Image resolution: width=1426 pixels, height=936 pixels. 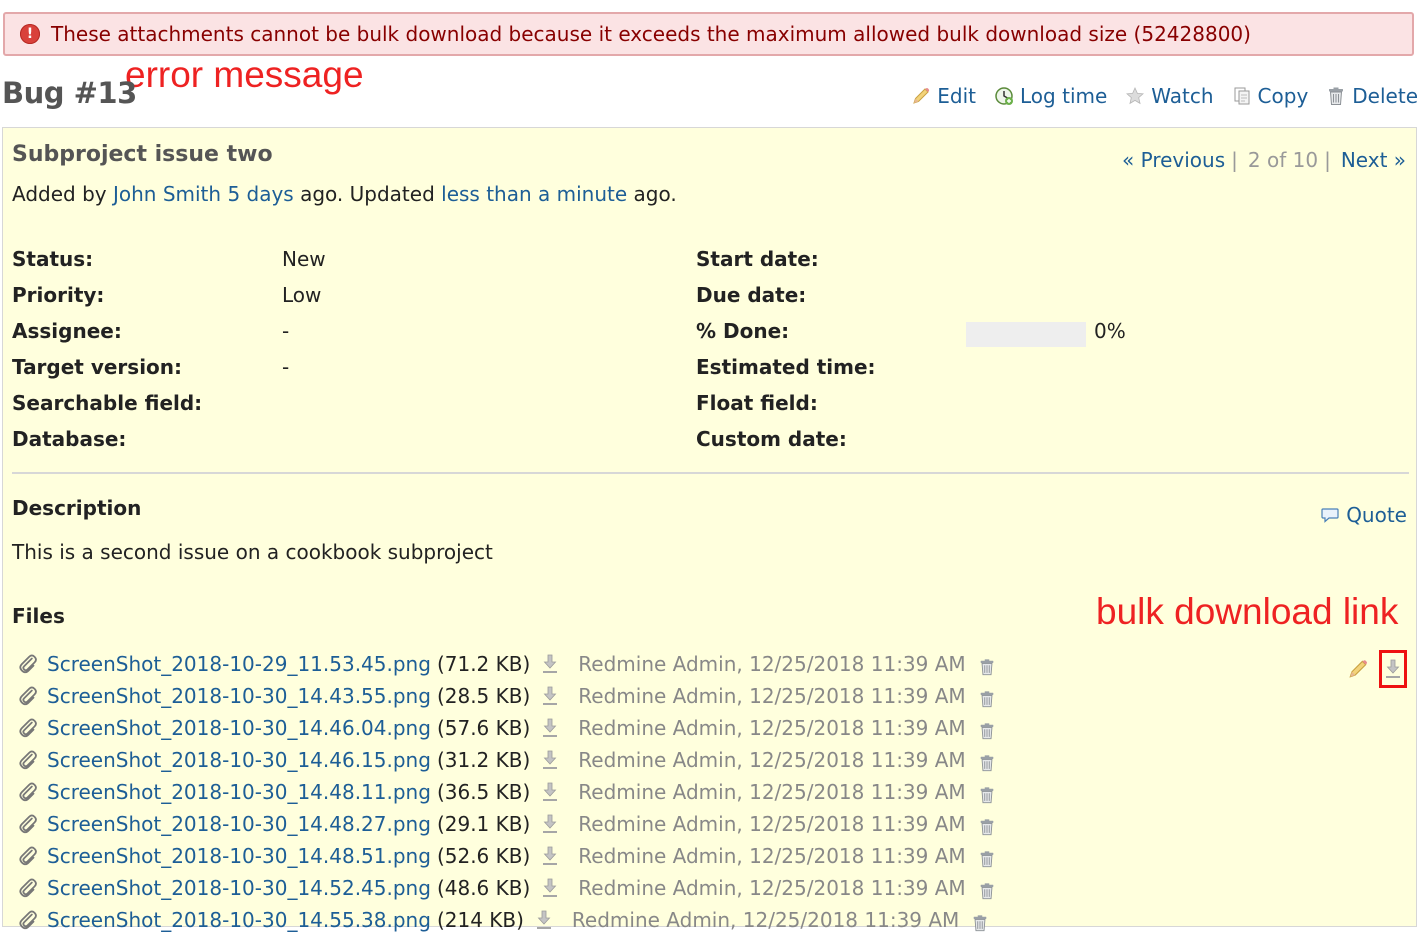 I want to click on edit-attachments-pencil-icon, so click(x=1358, y=669).